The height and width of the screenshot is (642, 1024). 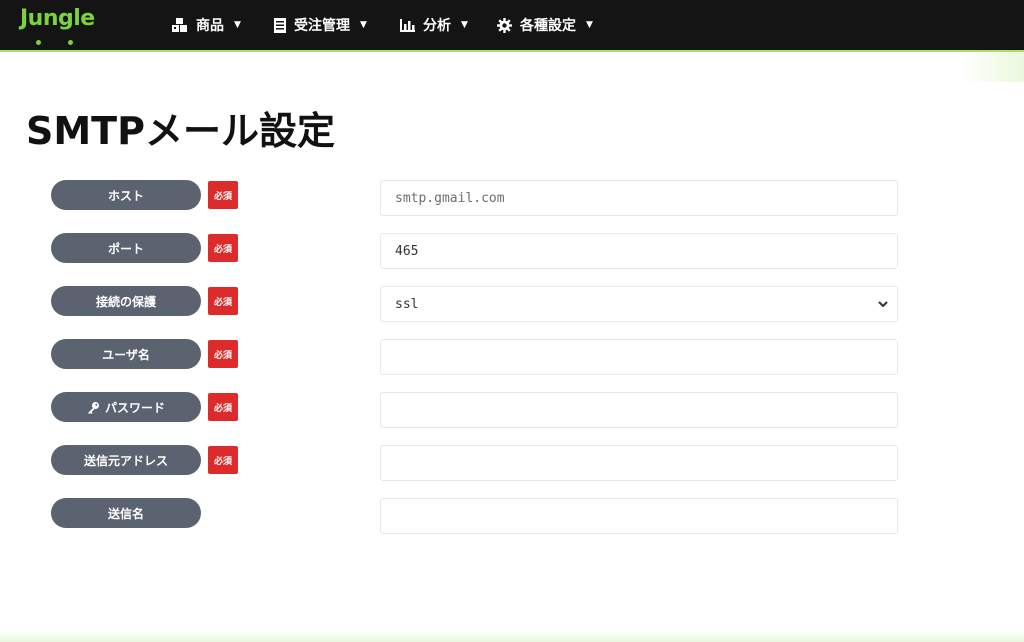 I want to click on from-name-input, so click(x=639, y=516).